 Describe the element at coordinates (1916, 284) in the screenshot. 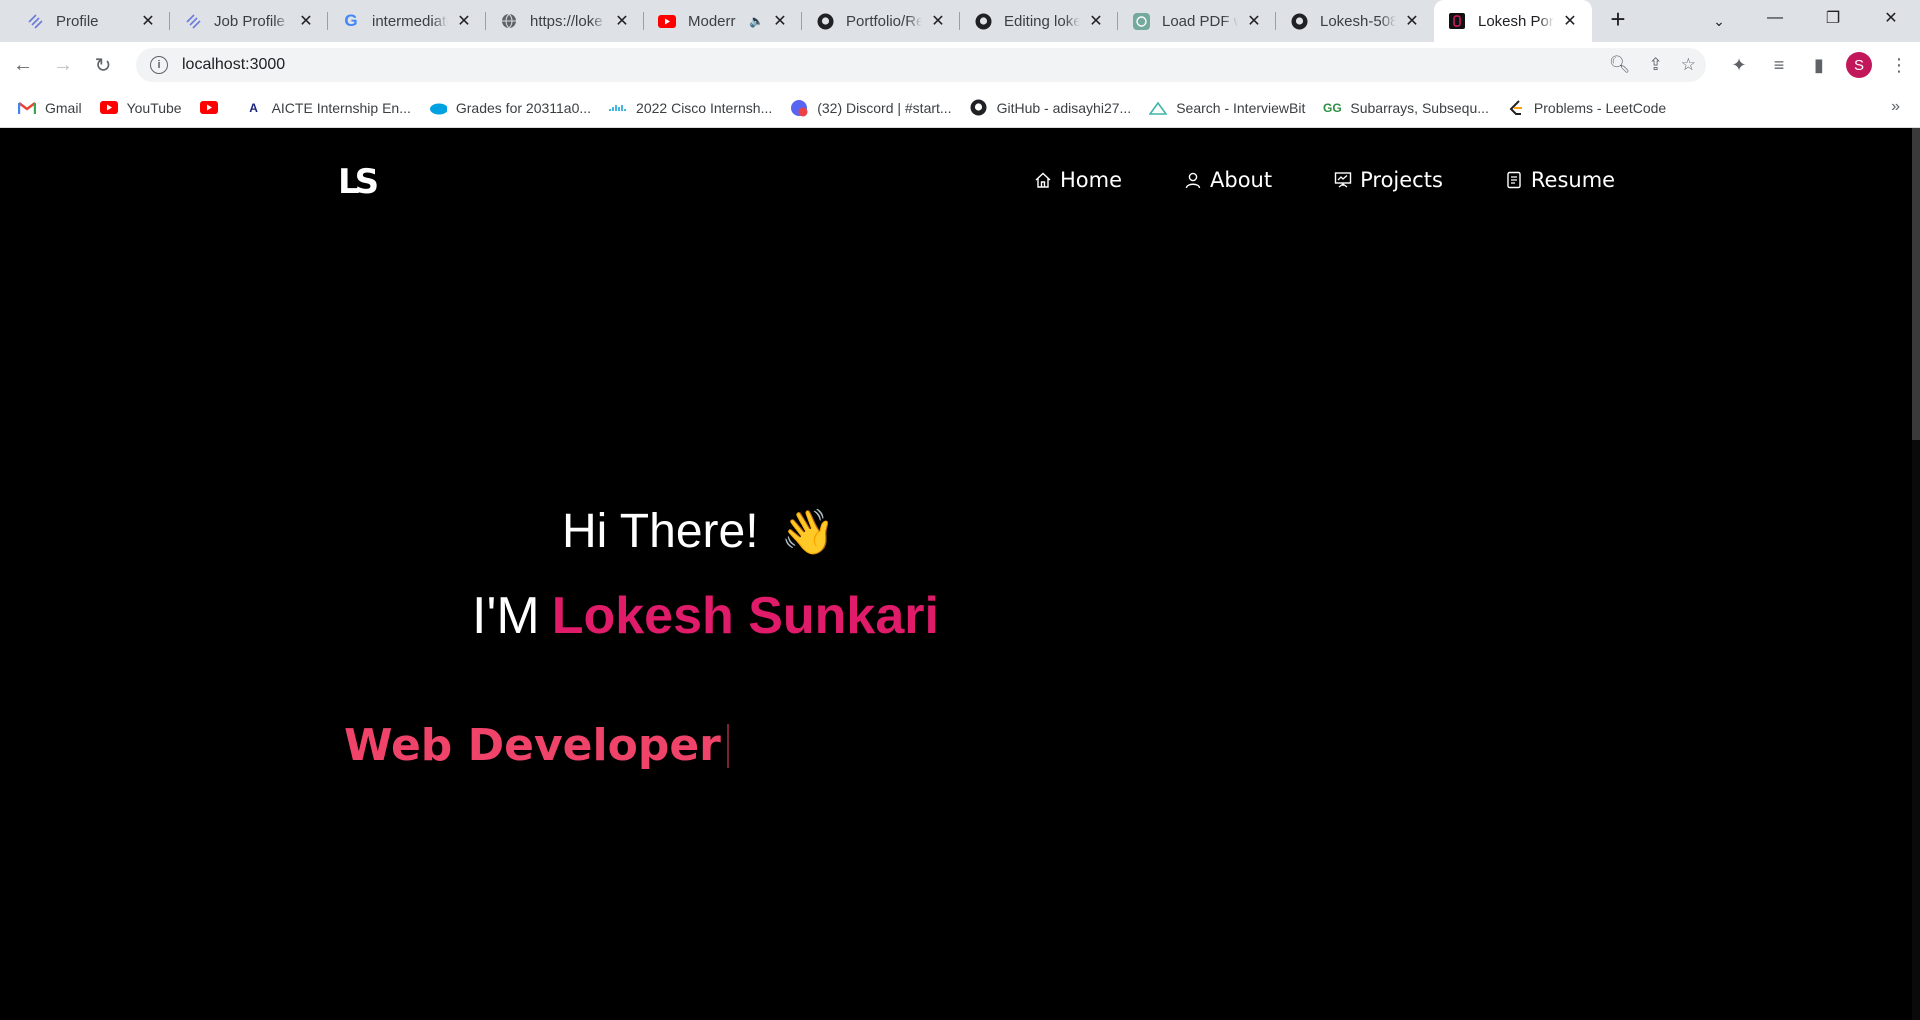

I see `scrollbar-thumb` at that location.